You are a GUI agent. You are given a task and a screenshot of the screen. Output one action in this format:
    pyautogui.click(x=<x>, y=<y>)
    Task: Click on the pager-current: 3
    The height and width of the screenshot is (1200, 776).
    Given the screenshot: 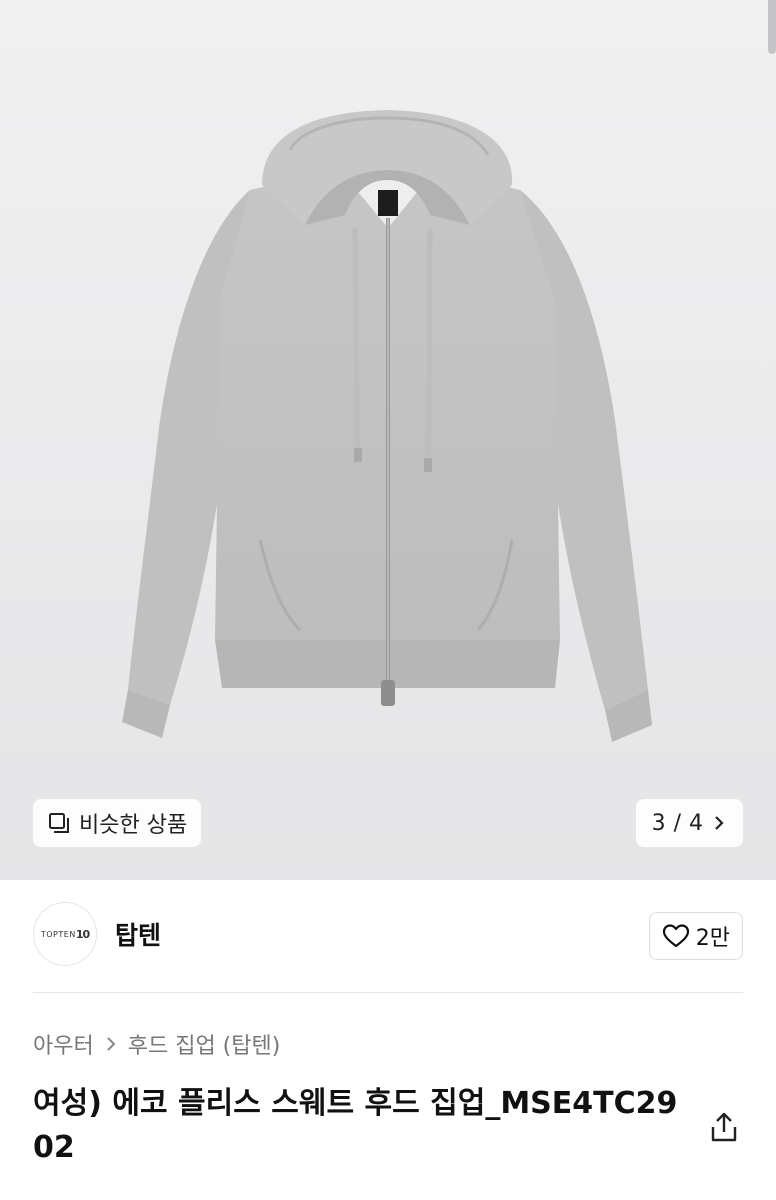 What is the action you would take?
    pyautogui.click(x=658, y=823)
    